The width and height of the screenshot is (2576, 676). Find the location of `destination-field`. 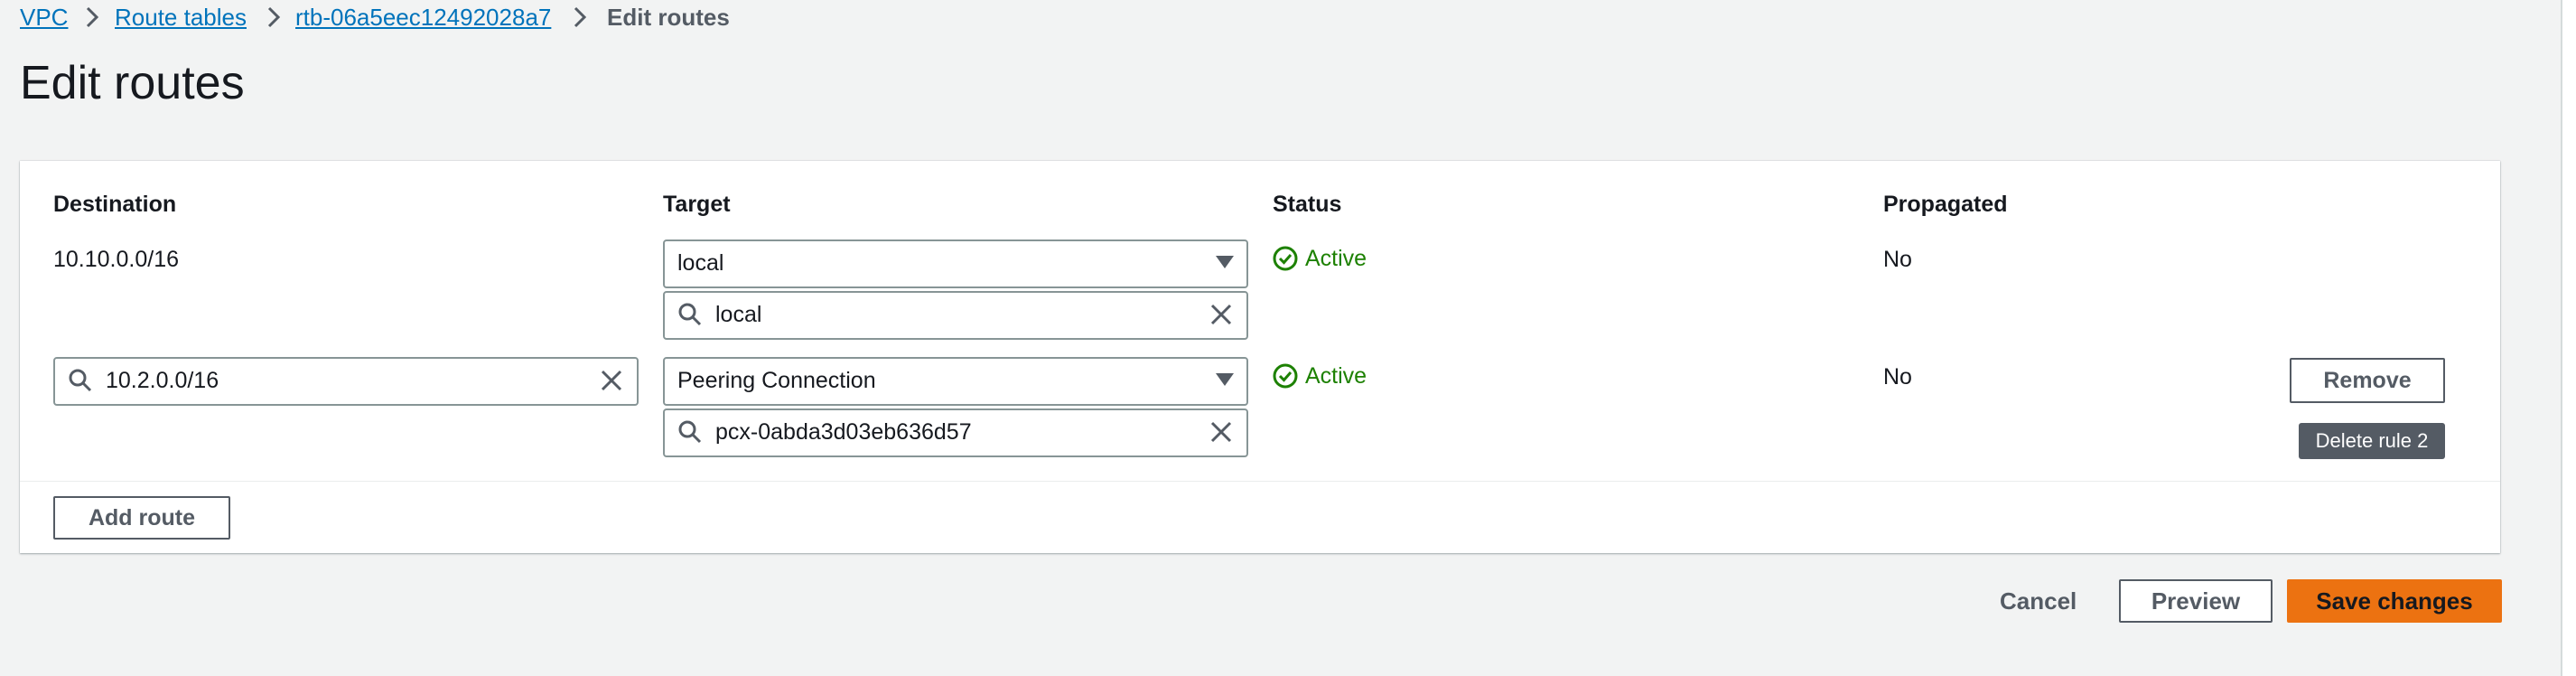

destination-field is located at coordinates (346, 381).